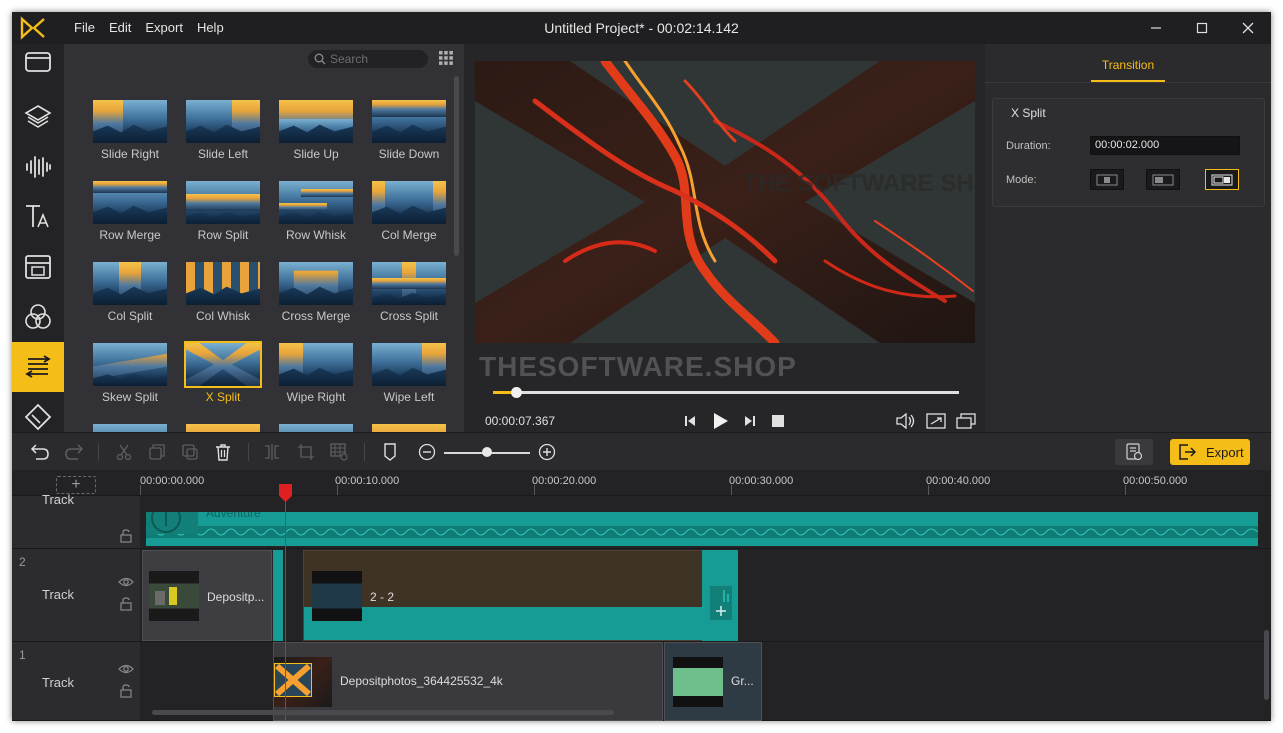  What do you see at coordinates (1028, 113) in the screenshot?
I see `settings-title: X Split` at bounding box center [1028, 113].